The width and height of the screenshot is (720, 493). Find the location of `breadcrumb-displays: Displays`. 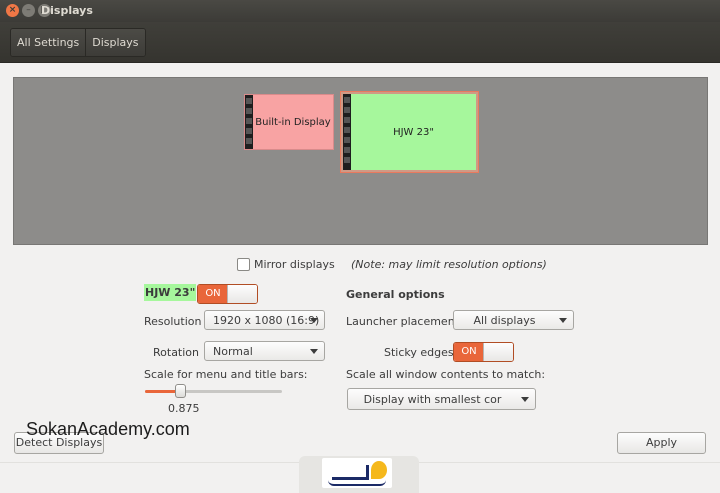

breadcrumb-displays: Displays is located at coordinates (115, 42).